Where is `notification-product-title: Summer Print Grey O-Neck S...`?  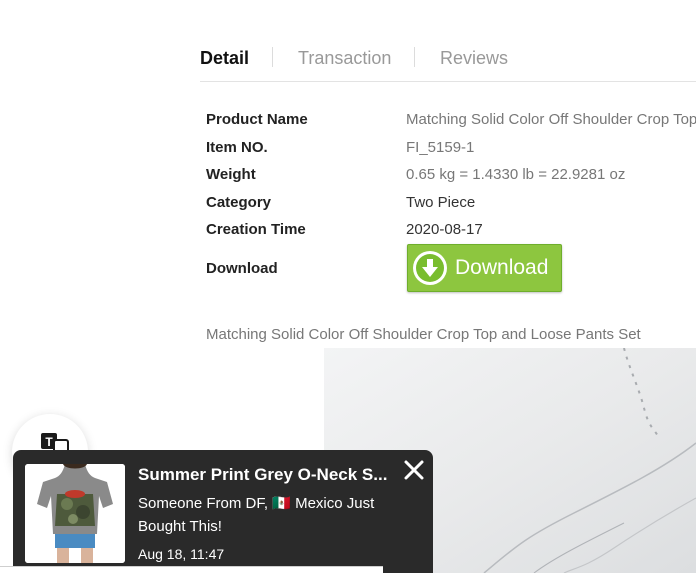
notification-product-title: Summer Print Grey O-Neck S... is located at coordinates (269, 475).